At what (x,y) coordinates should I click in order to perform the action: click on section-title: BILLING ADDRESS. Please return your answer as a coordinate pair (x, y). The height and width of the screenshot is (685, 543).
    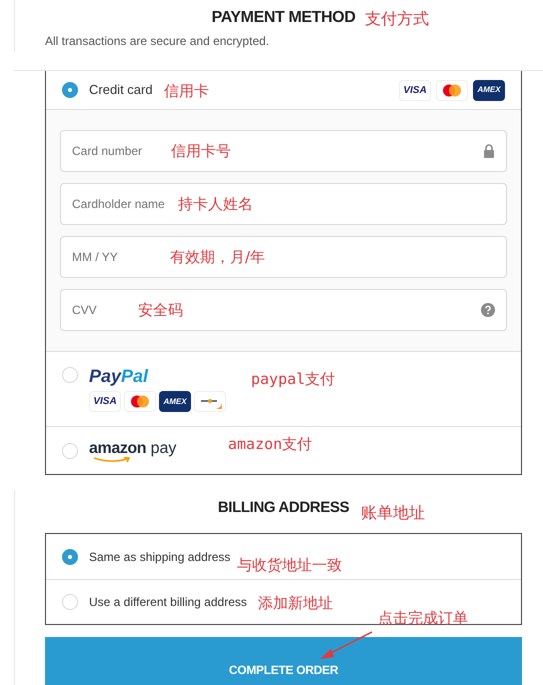
    Looking at the image, I should click on (284, 508).